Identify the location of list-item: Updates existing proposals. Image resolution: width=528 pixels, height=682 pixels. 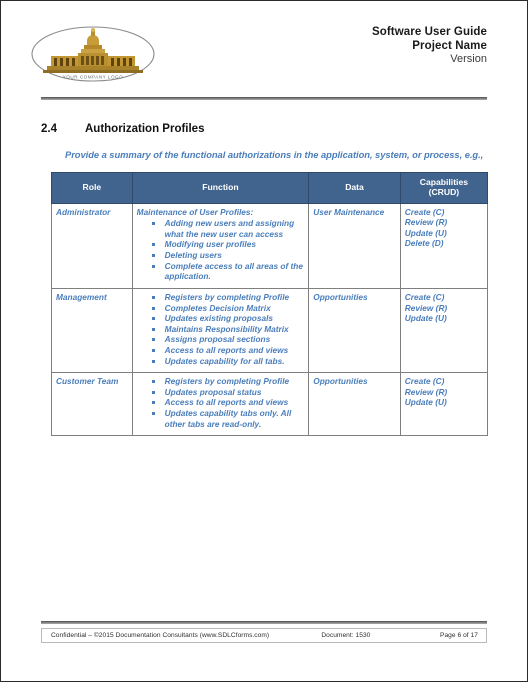
(228, 318).